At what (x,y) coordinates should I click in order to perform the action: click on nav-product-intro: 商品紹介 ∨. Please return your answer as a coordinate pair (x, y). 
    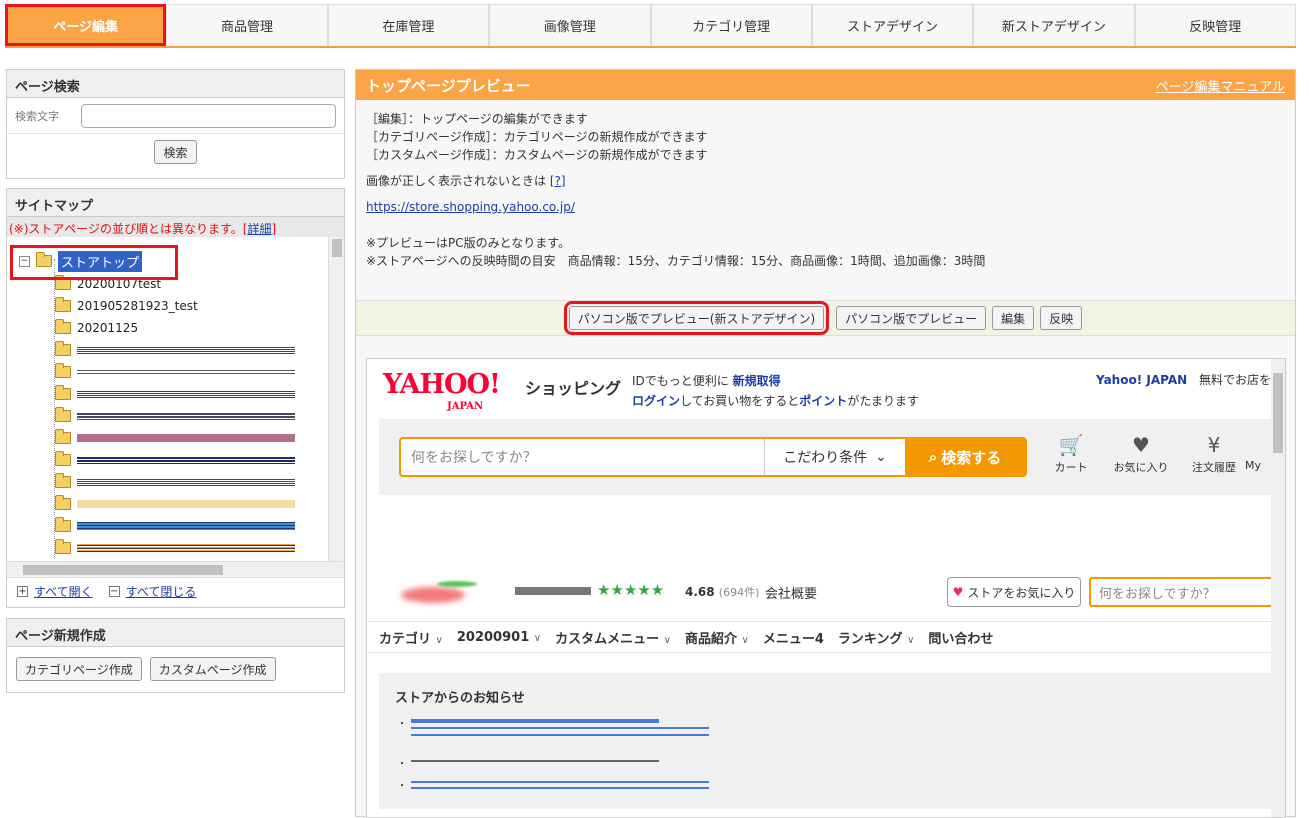
    Looking at the image, I should click on (717, 637).